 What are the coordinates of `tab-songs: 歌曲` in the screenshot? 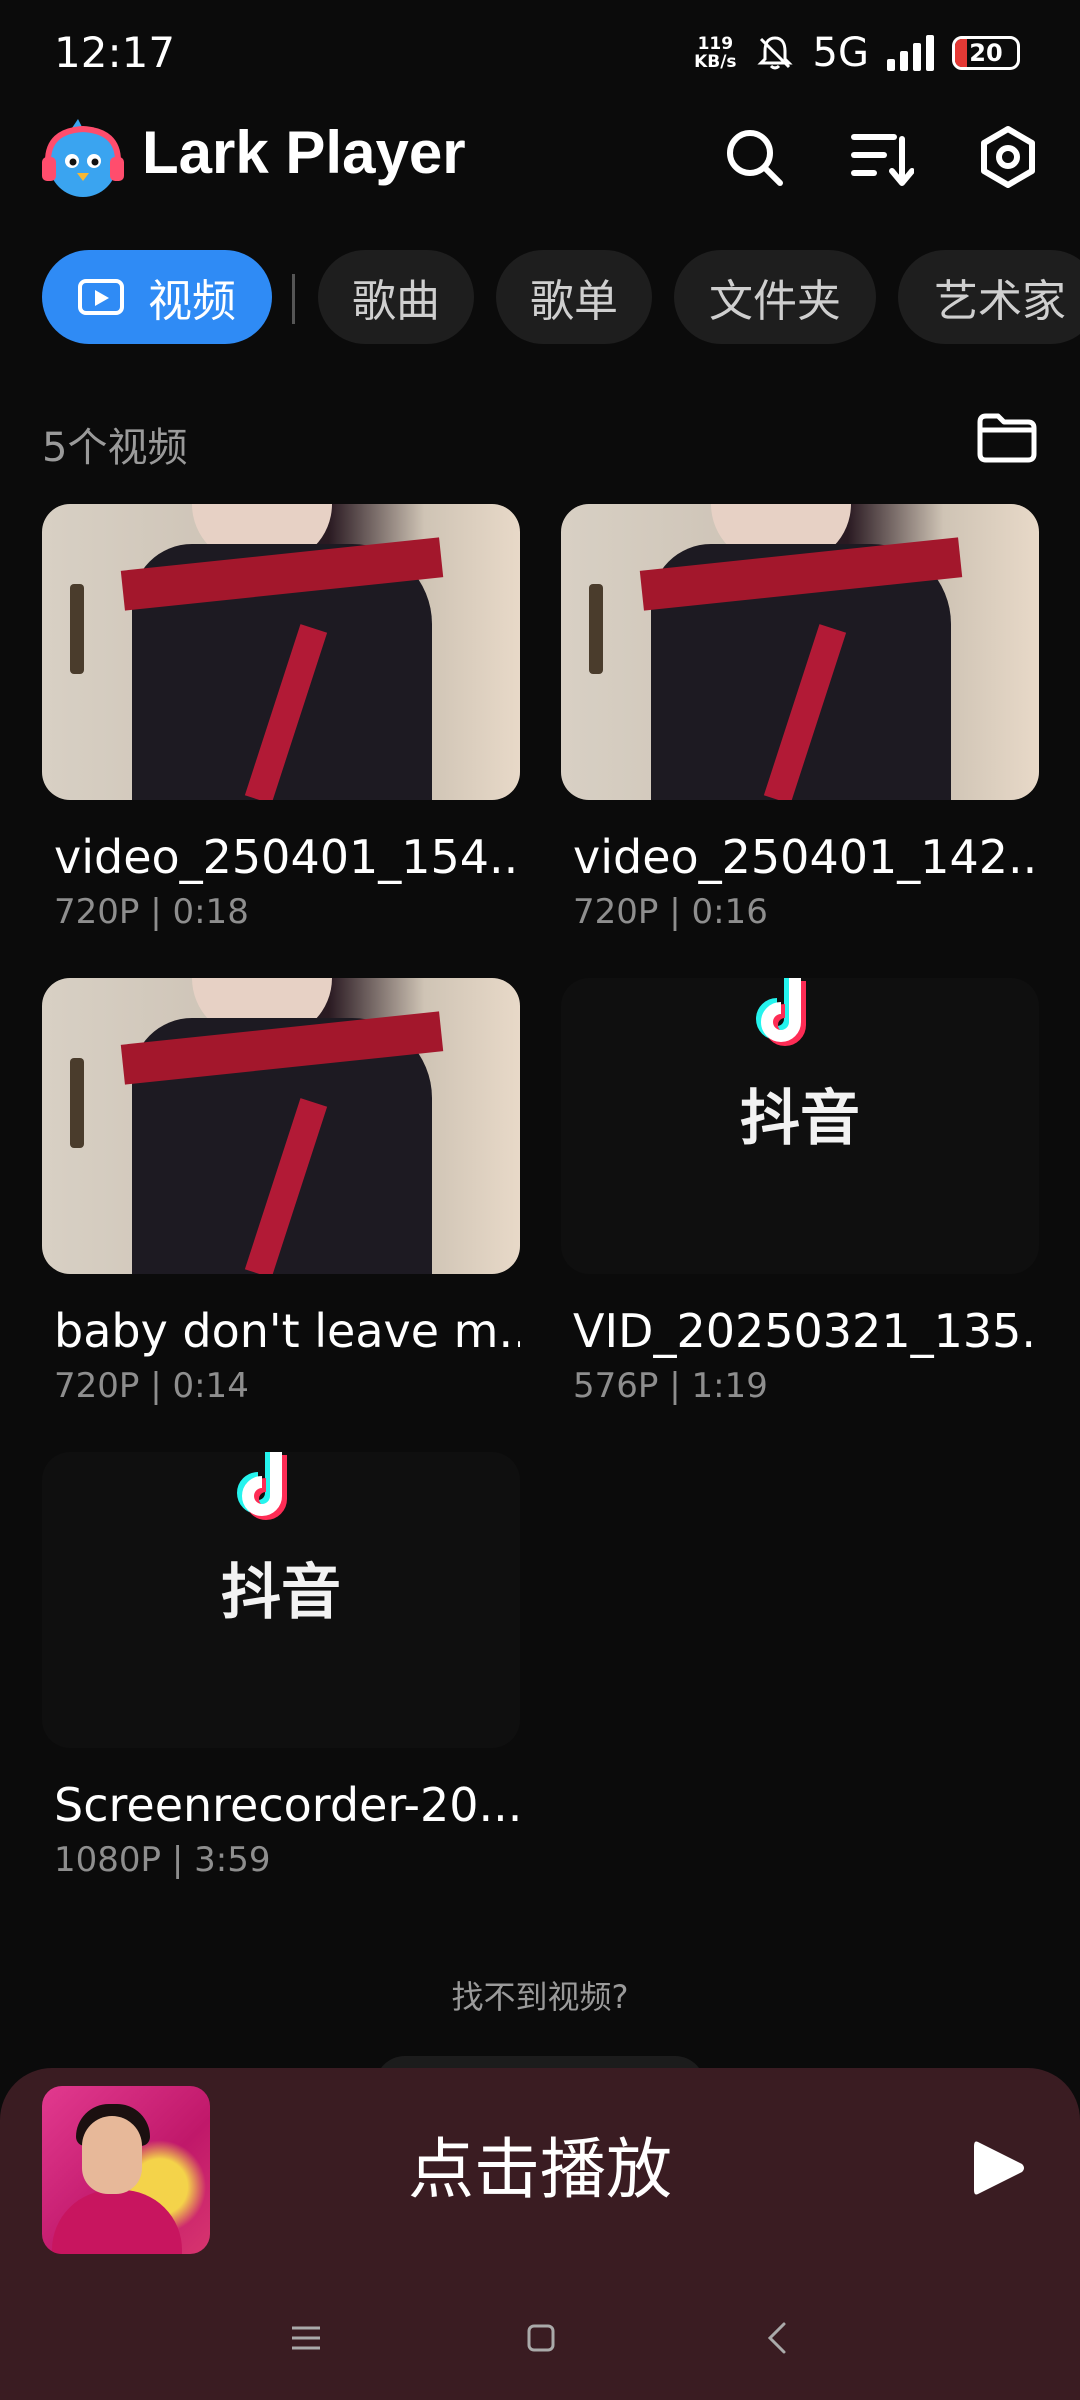 It's located at (396, 297).